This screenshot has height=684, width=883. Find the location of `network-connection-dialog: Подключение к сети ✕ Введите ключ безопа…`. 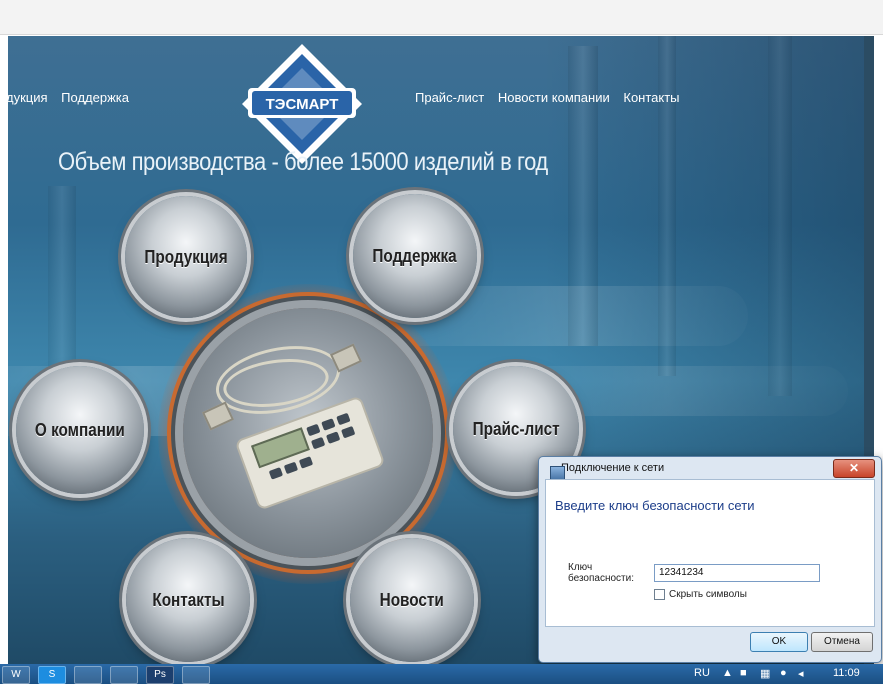

network-connection-dialog: Подключение к сети ✕ Введите ключ безопа… is located at coordinates (710, 559).